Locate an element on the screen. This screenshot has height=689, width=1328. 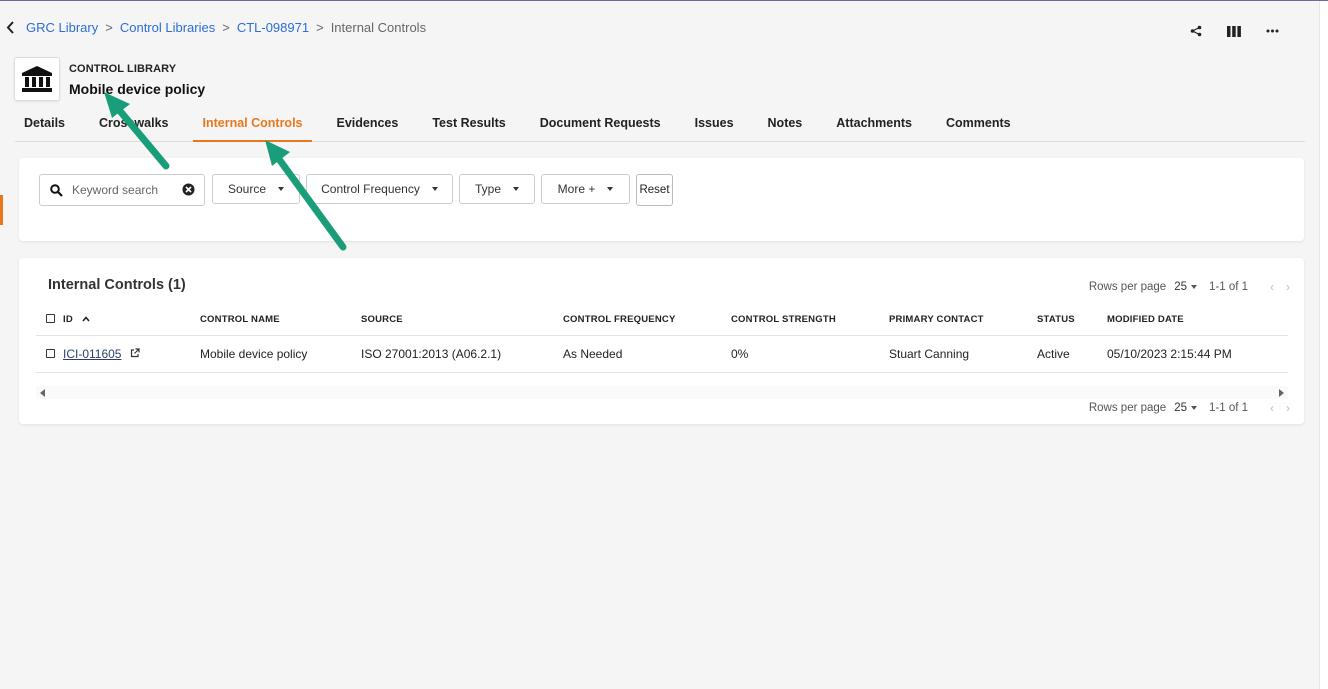
columns-icon is located at coordinates (1234, 31).